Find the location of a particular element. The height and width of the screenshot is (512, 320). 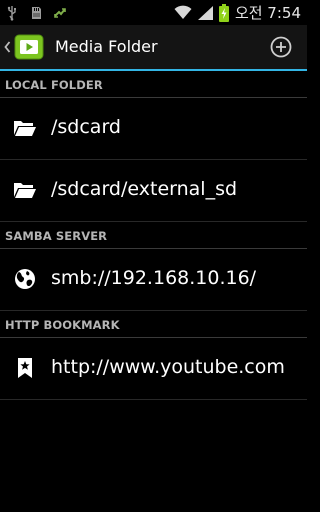

list-item: /sdcard is located at coordinates (153, 129).